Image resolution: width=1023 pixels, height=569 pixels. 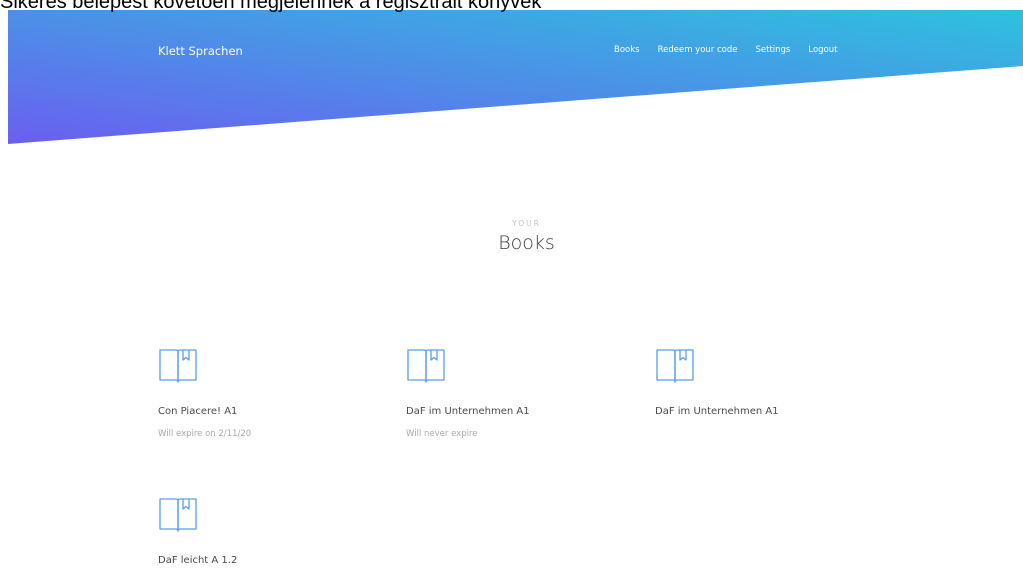 What do you see at coordinates (526, 243) in the screenshot?
I see `section-title: Books` at bounding box center [526, 243].